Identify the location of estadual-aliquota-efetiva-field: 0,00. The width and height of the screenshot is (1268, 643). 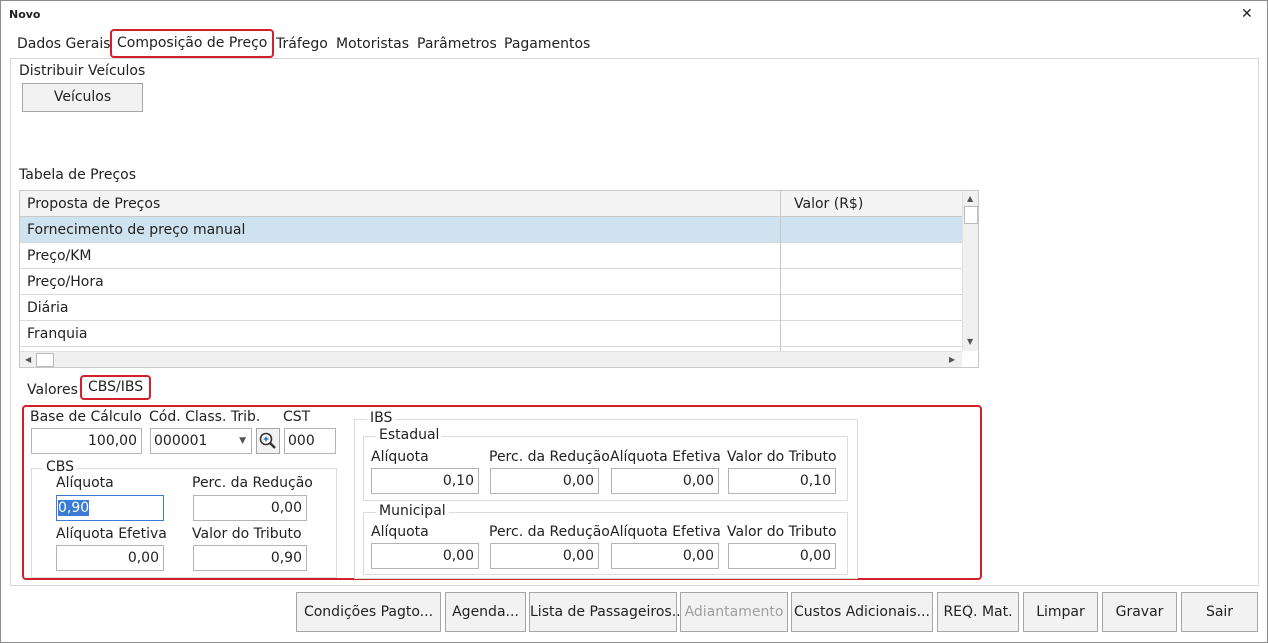
(665, 481).